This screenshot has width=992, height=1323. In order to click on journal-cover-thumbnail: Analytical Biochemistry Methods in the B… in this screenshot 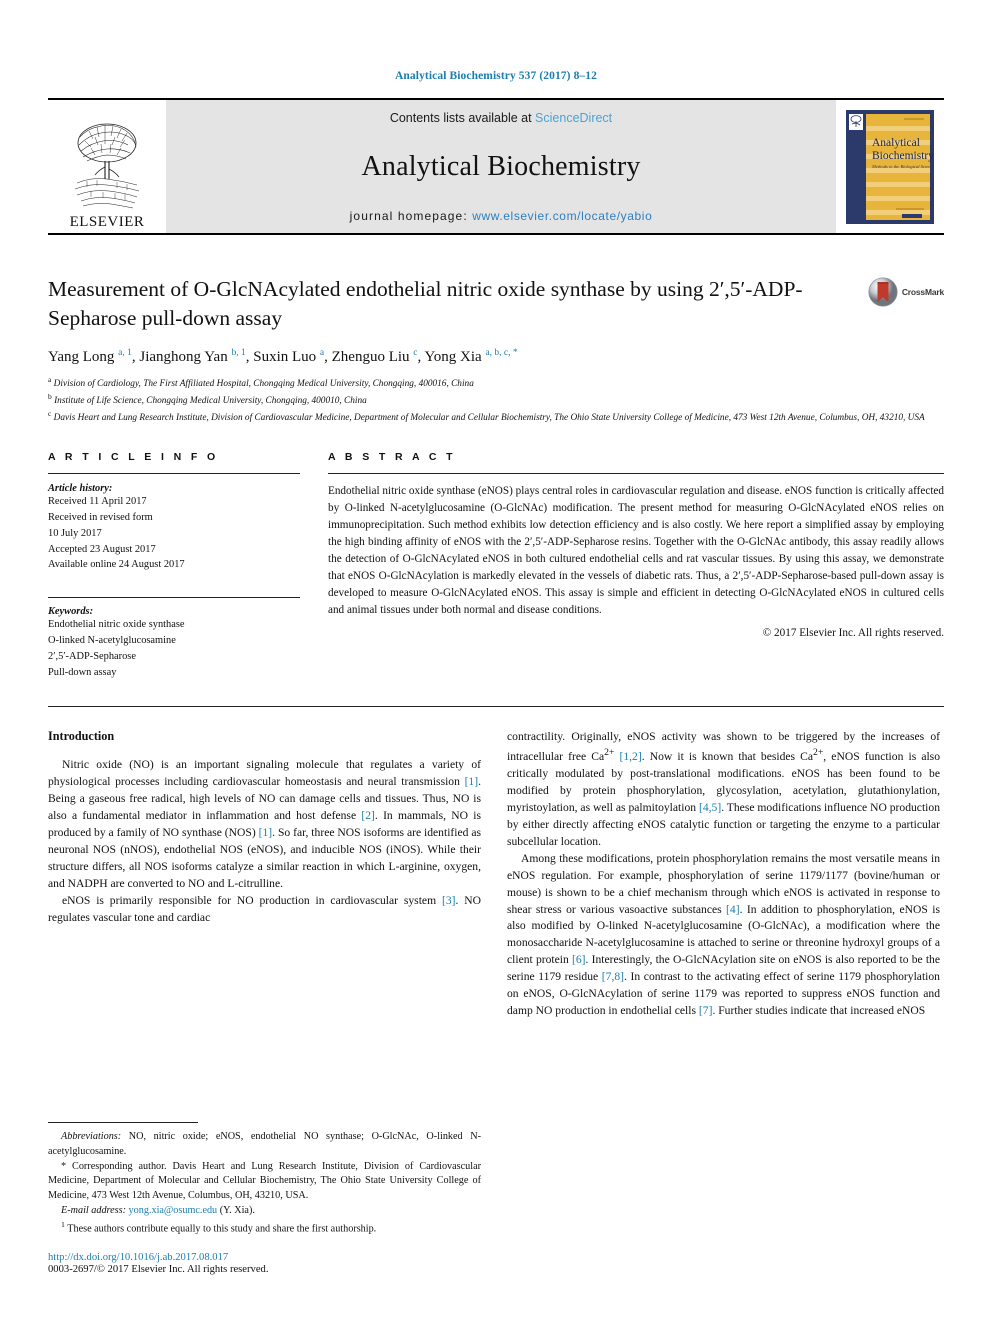, I will do `click(890, 166)`.